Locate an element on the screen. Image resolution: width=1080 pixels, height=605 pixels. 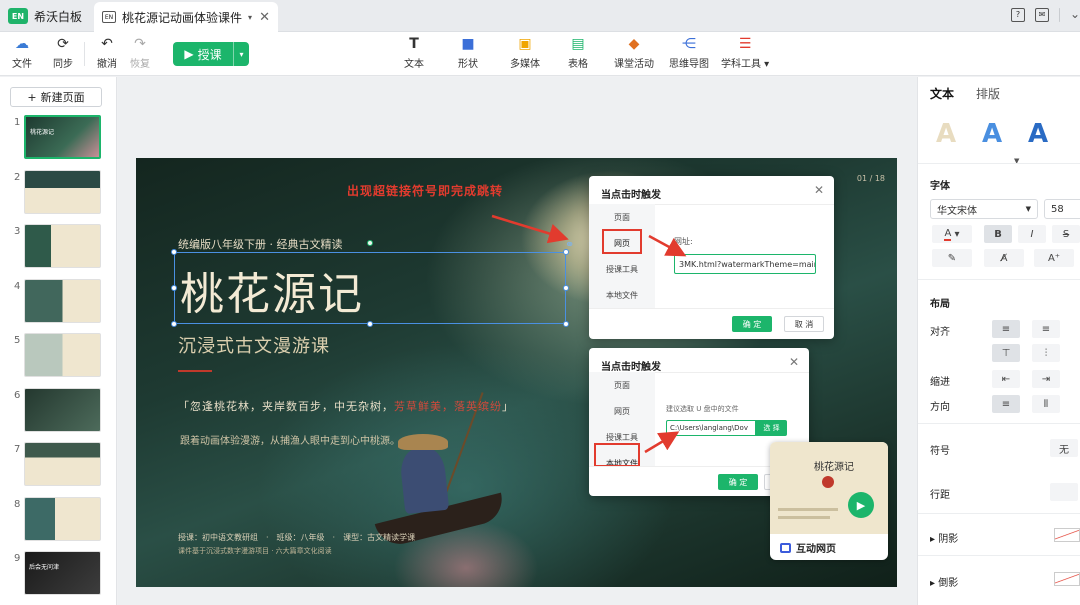
shape-tool-button: ■ 形状 is located at coordinates (468, 53).